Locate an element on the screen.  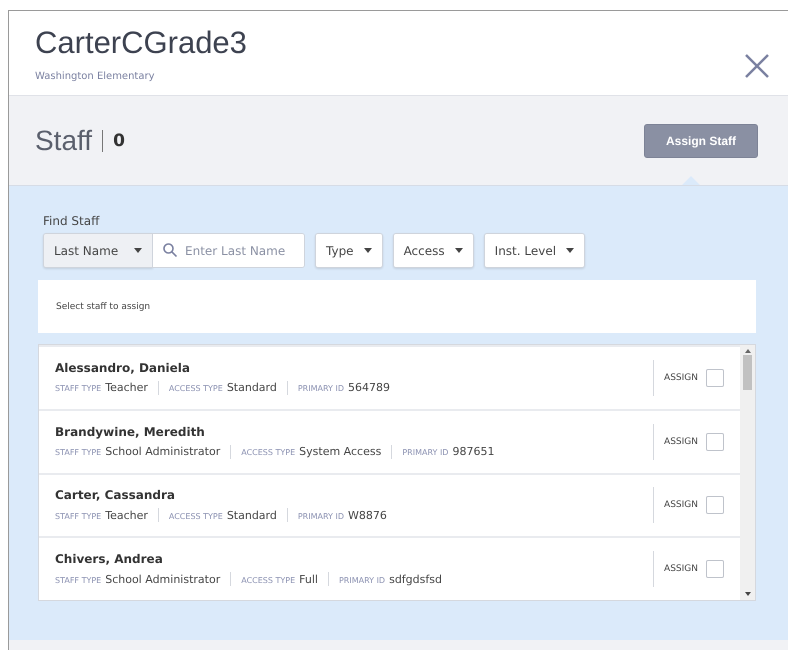
staff-row: Chivers, Andrea STAFF TYPE School Administrator ACCESS TYPE Full PRIMARY ID sdfgdsfsd ASSIGN is located at coordinates (389, 569).